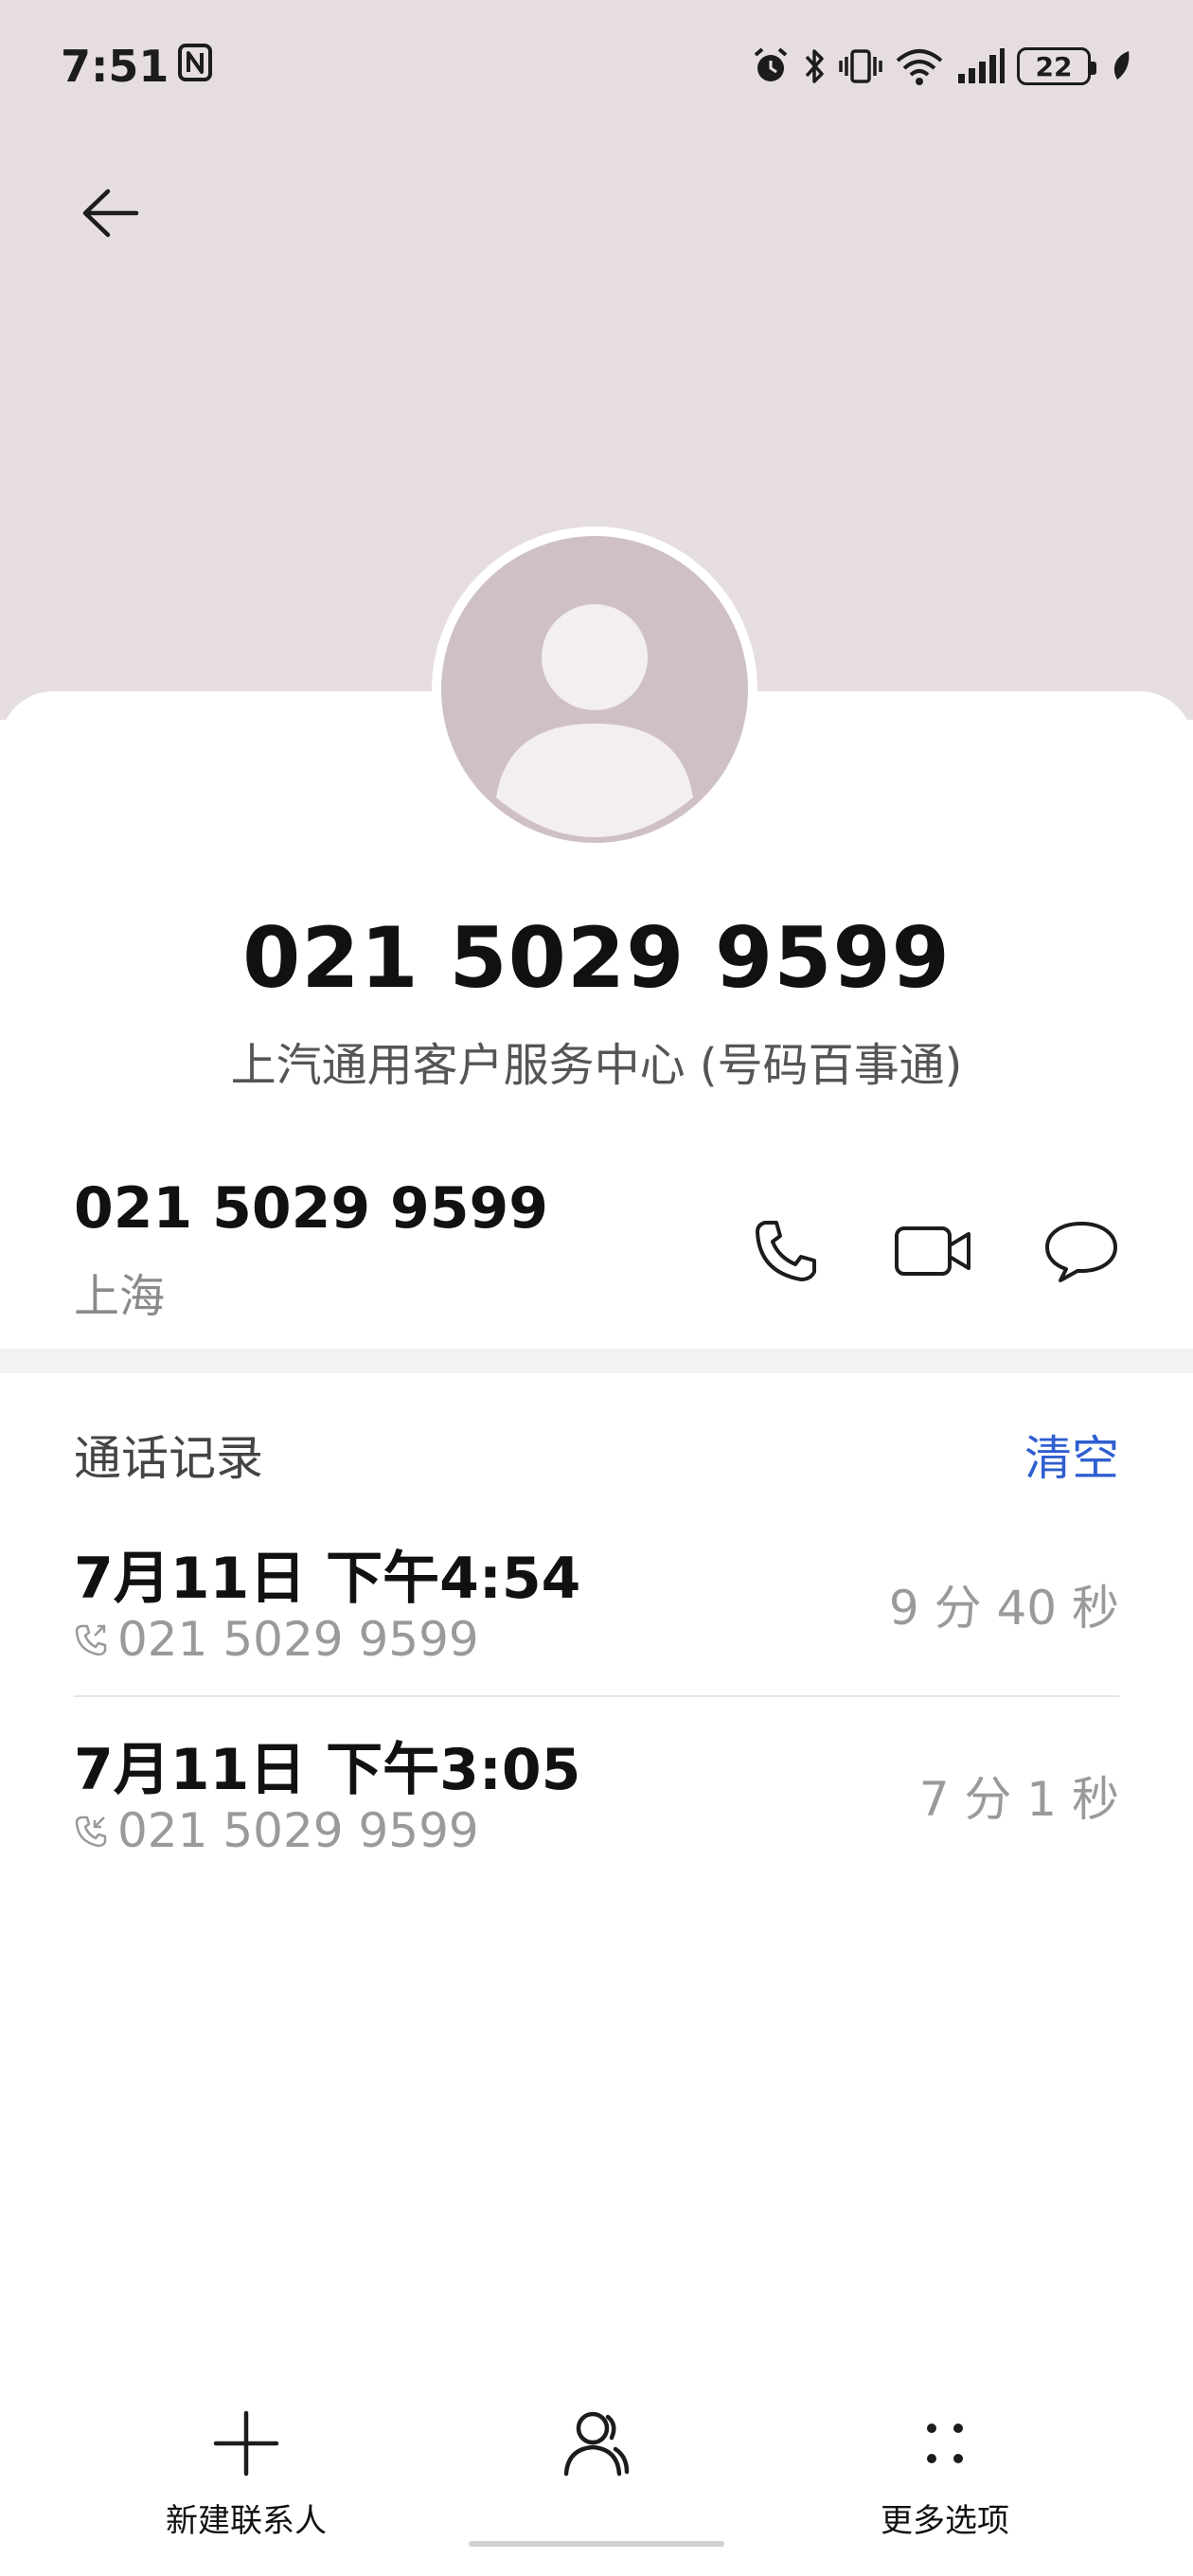  What do you see at coordinates (1056, 66) in the screenshot?
I see `battery-indicator: 22` at bounding box center [1056, 66].